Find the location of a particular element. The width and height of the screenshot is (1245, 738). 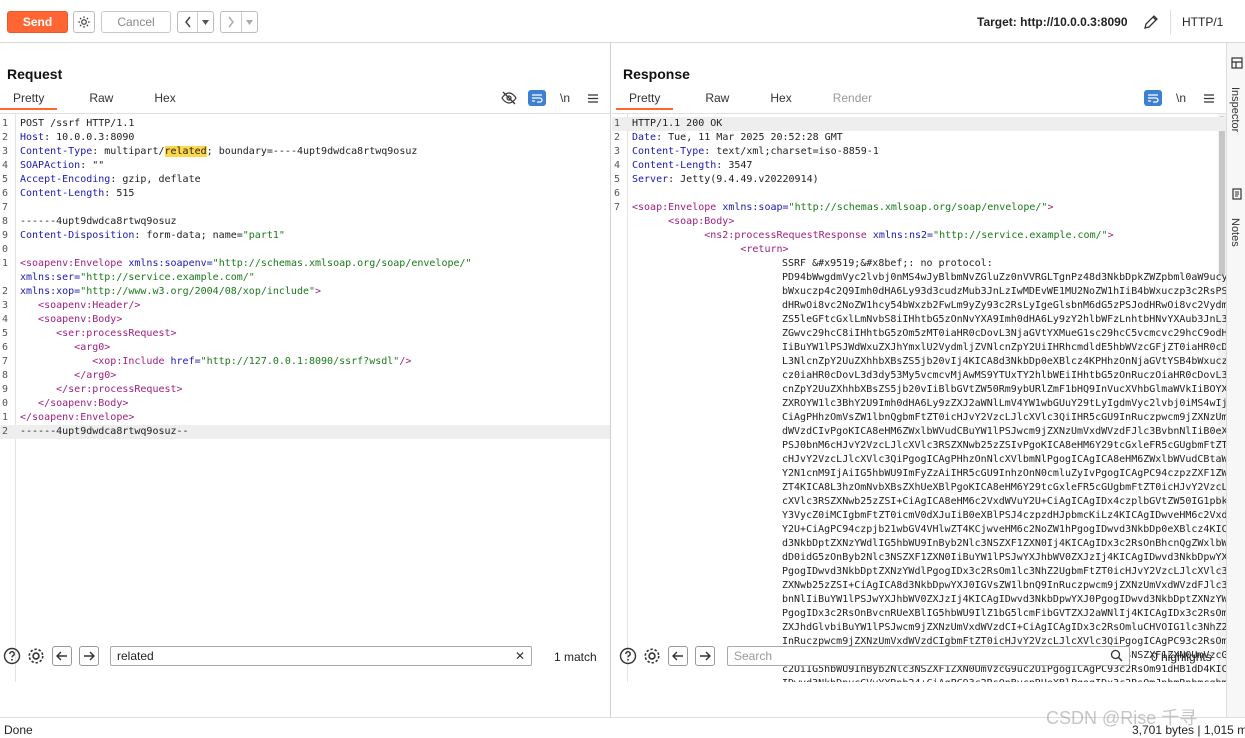

toolbar-divider is located at coordinates (1170, 22).